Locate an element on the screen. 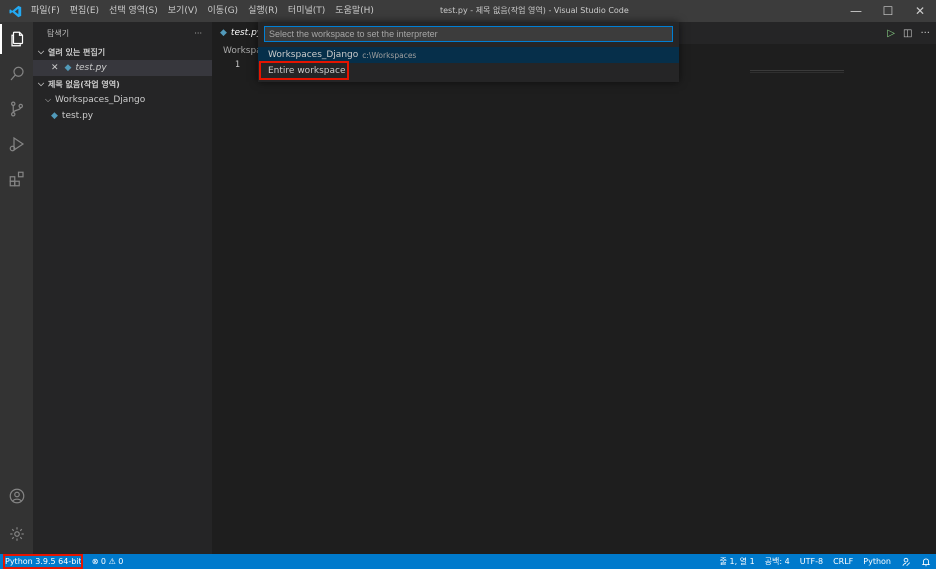  editor-actions: ▷ ◫ ··· is located at coordinates (908, 33).